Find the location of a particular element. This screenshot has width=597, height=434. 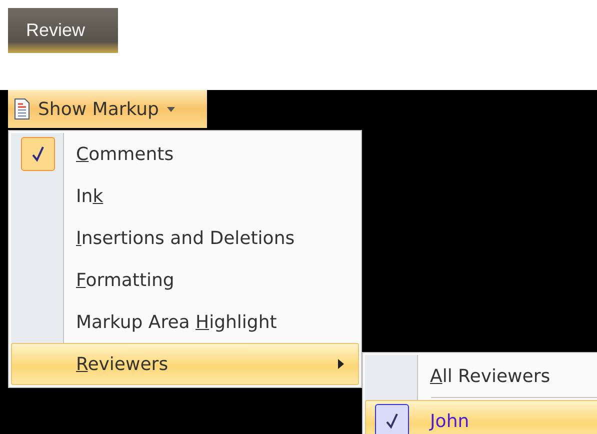

menu-item: John is located at coordinates (481, 417).